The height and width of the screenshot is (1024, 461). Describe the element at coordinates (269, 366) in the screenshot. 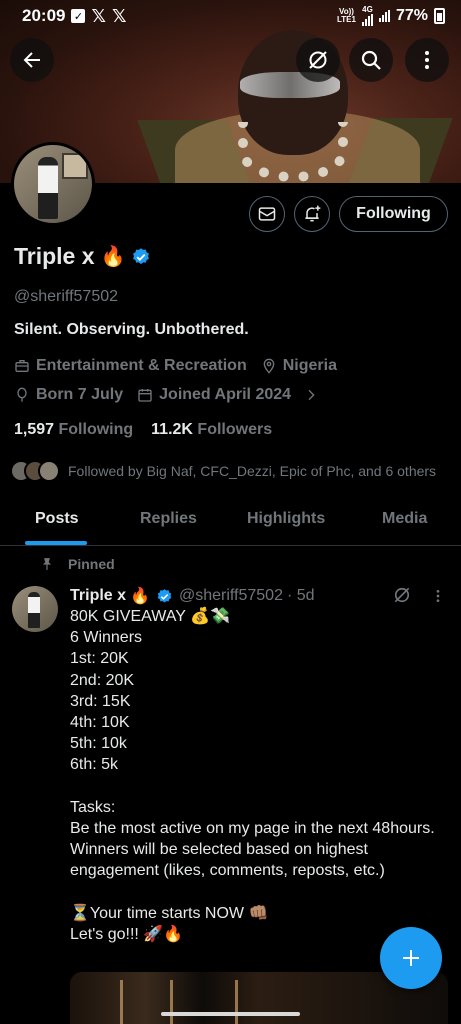

I see `location-pin-icon` at that location.